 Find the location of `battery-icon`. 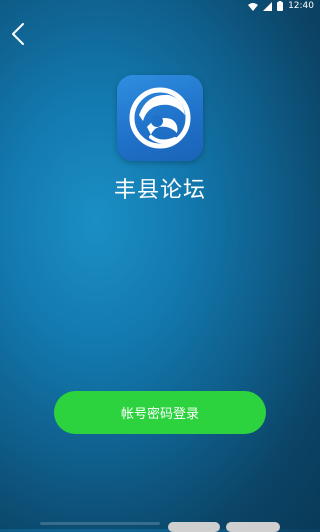

battery-icon is located at coordinates (280, 6).